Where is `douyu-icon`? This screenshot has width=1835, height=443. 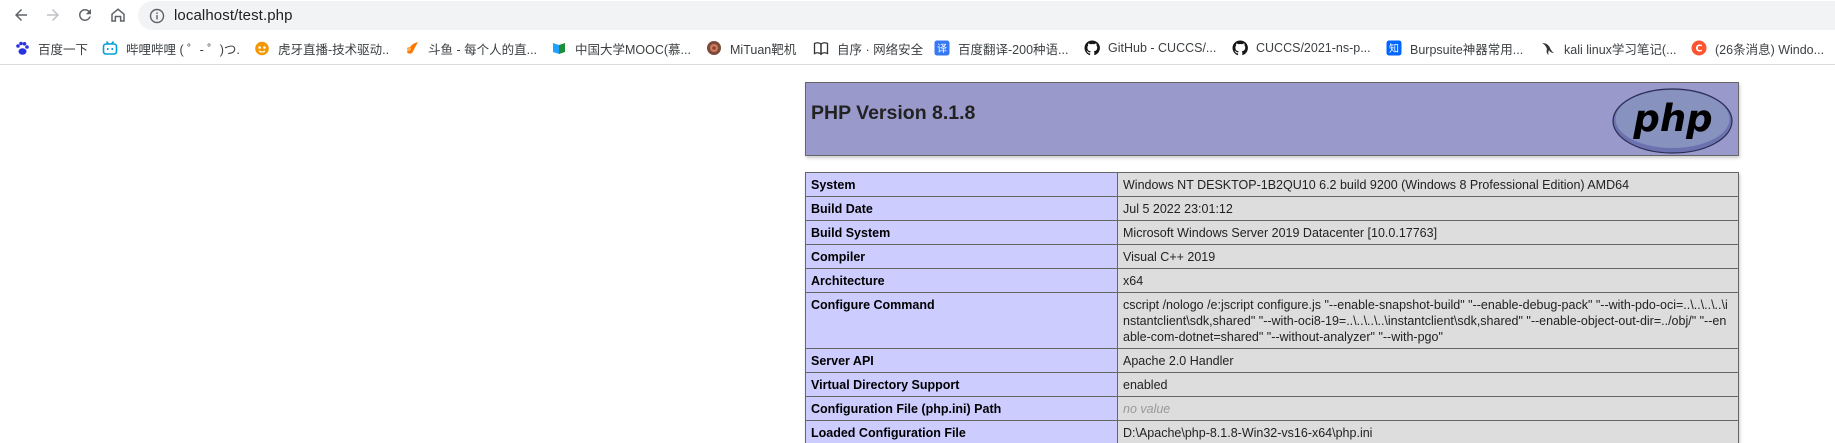 douyu-icon is located at coordinates (412, 48).